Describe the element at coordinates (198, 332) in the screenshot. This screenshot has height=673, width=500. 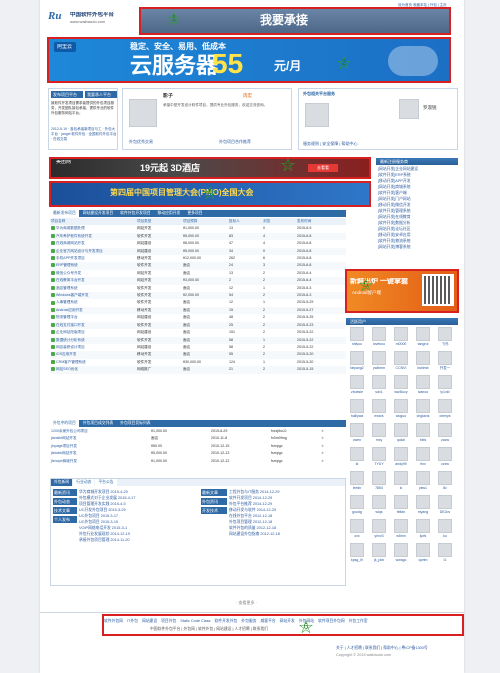
I see `table-row: 企业网站改版项目 网站建设 面议 151 2 2015-5-22` at that location.